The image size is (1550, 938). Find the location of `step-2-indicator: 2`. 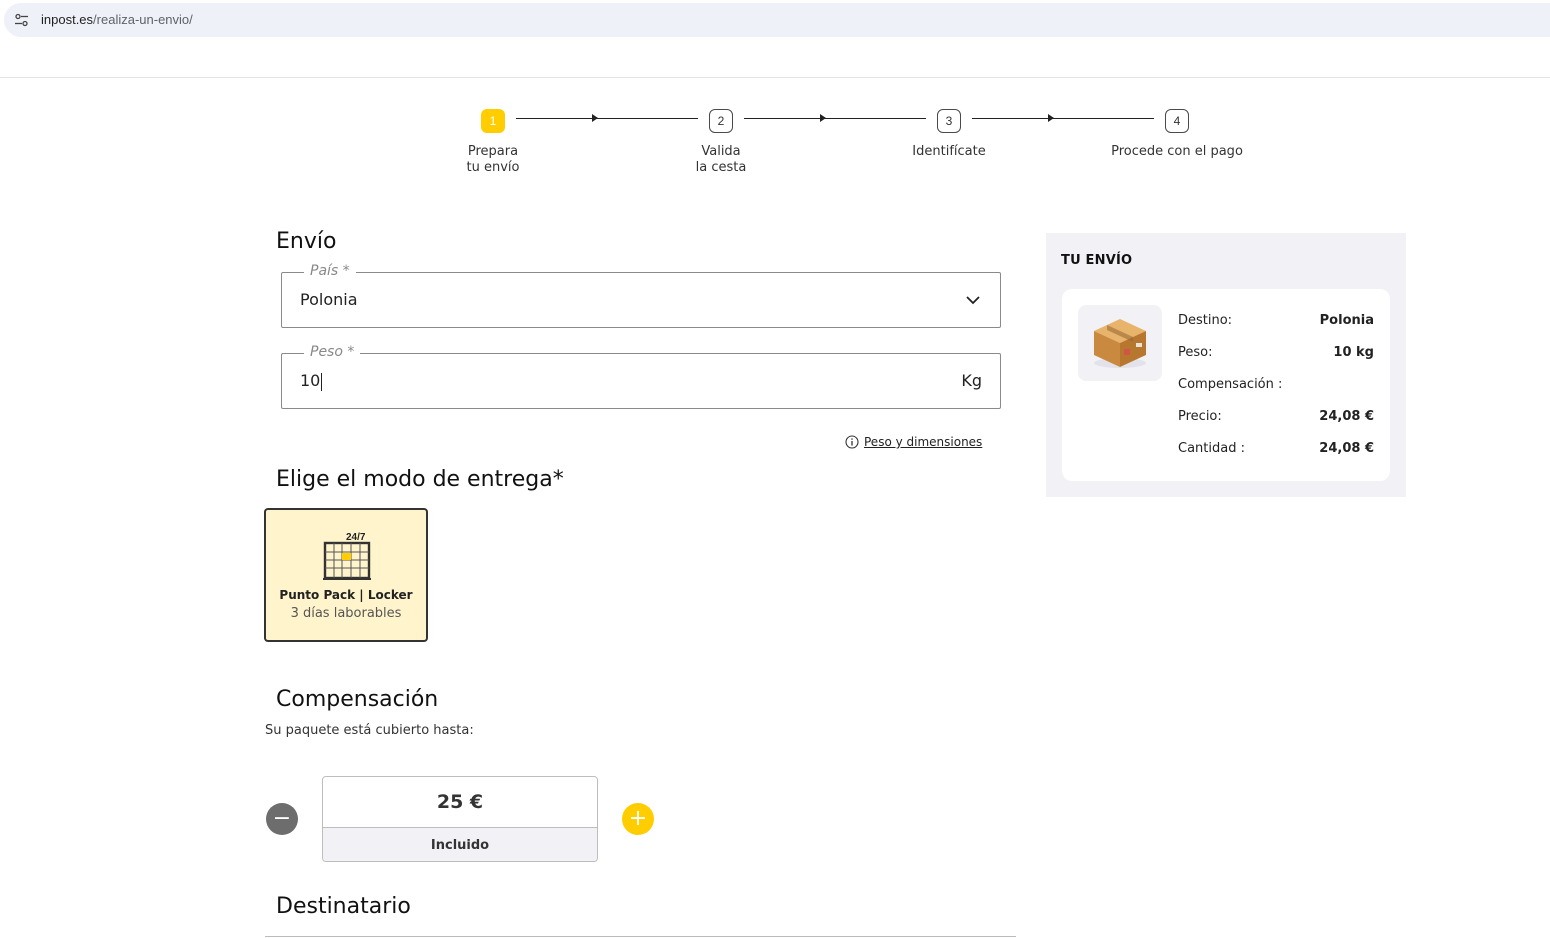

step-2-indicator: 2 is located at coordinates (721, 121).